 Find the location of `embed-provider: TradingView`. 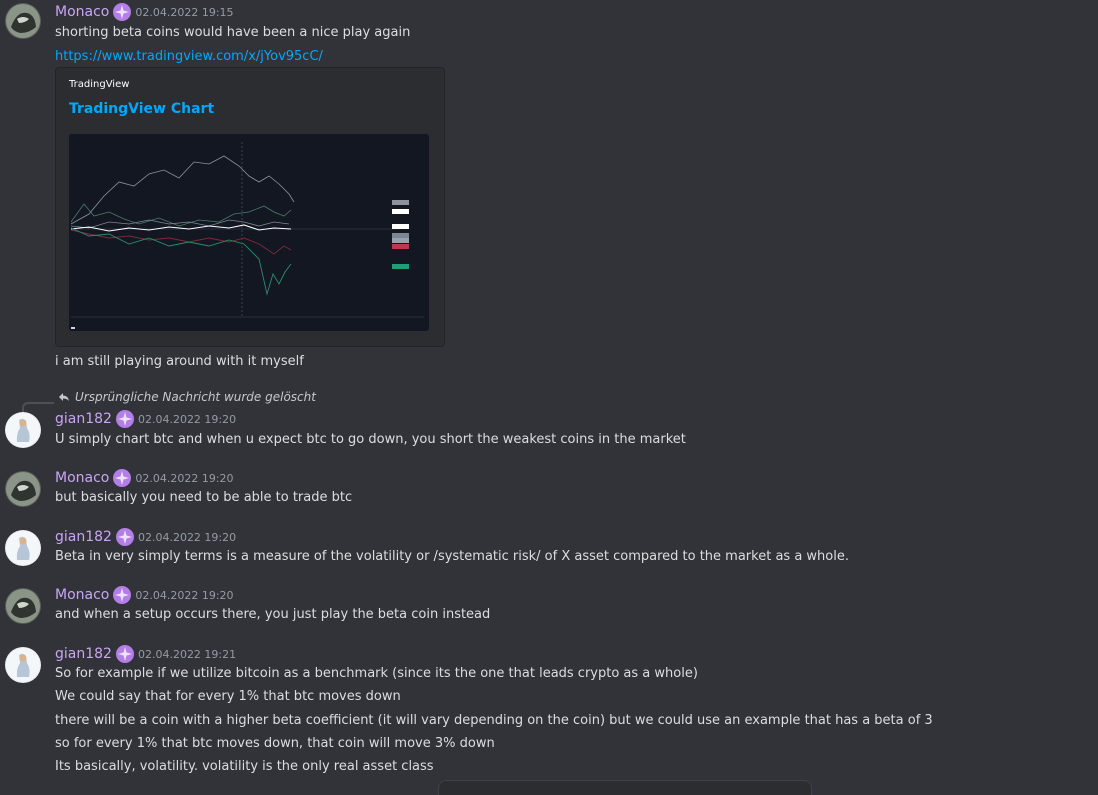

embed-provider: TradingView is located at coordinates (99, 84).